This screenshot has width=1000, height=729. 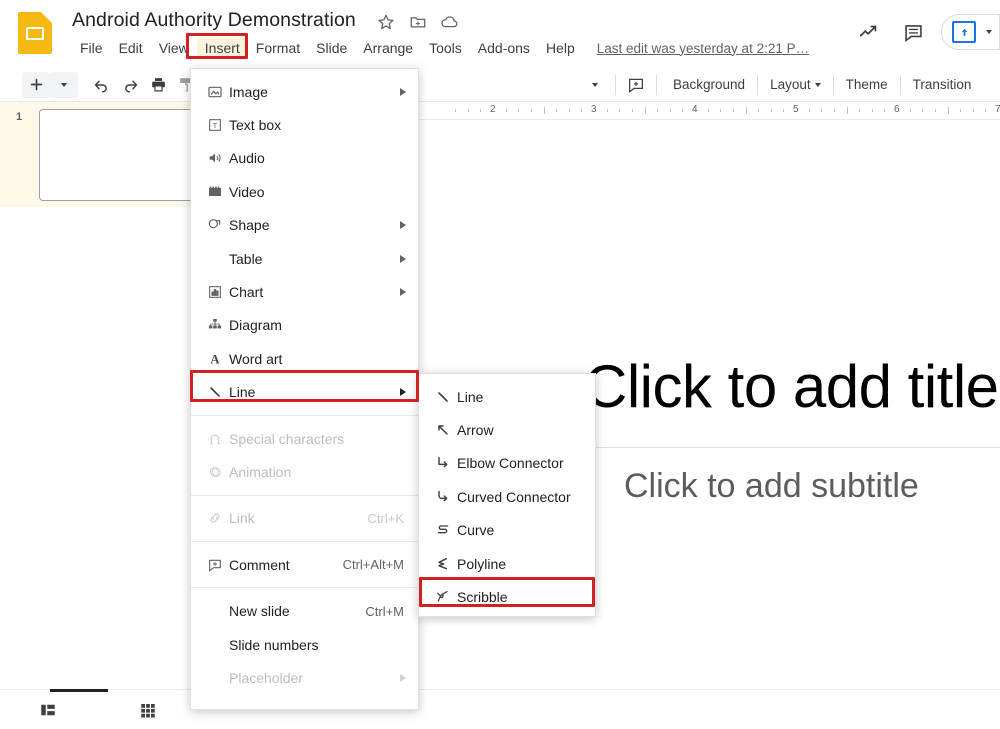 I want to click on line-tool-icon, so click(x=443, y=397).